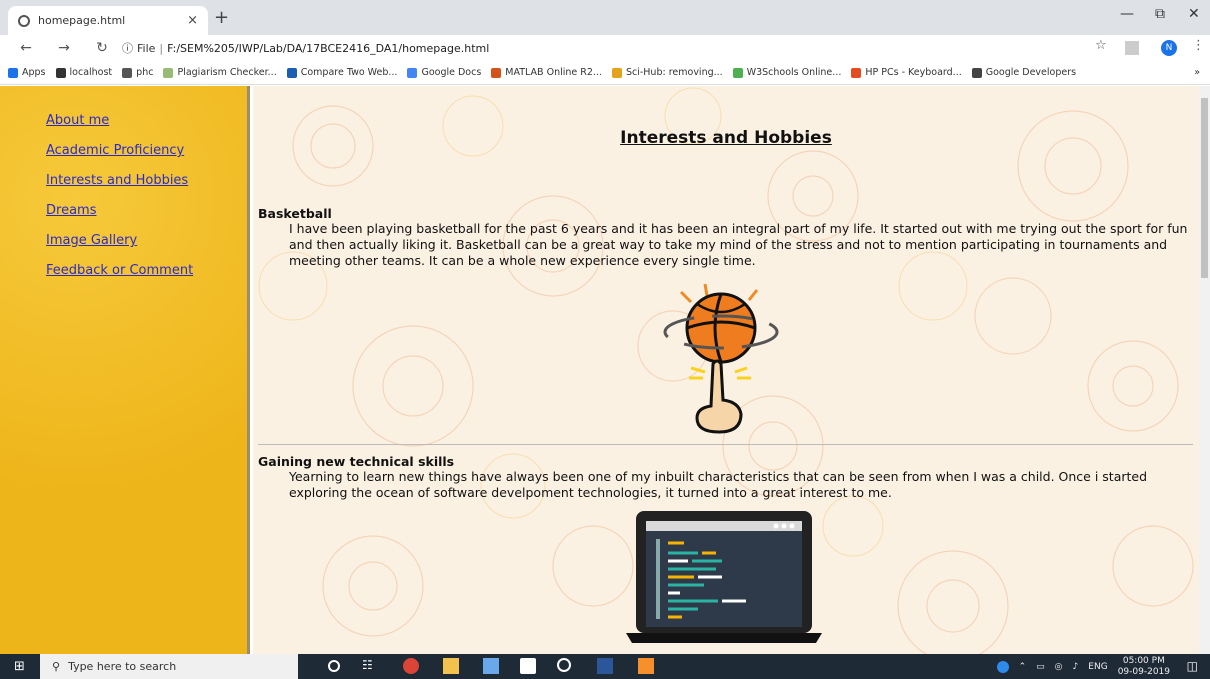 This screenshot has width=1210, height=679. What do you see at coordinates (726, 138) in the screenshot?
I see `page-title: Interests and Hobbies` at bounding box center [726, 138].